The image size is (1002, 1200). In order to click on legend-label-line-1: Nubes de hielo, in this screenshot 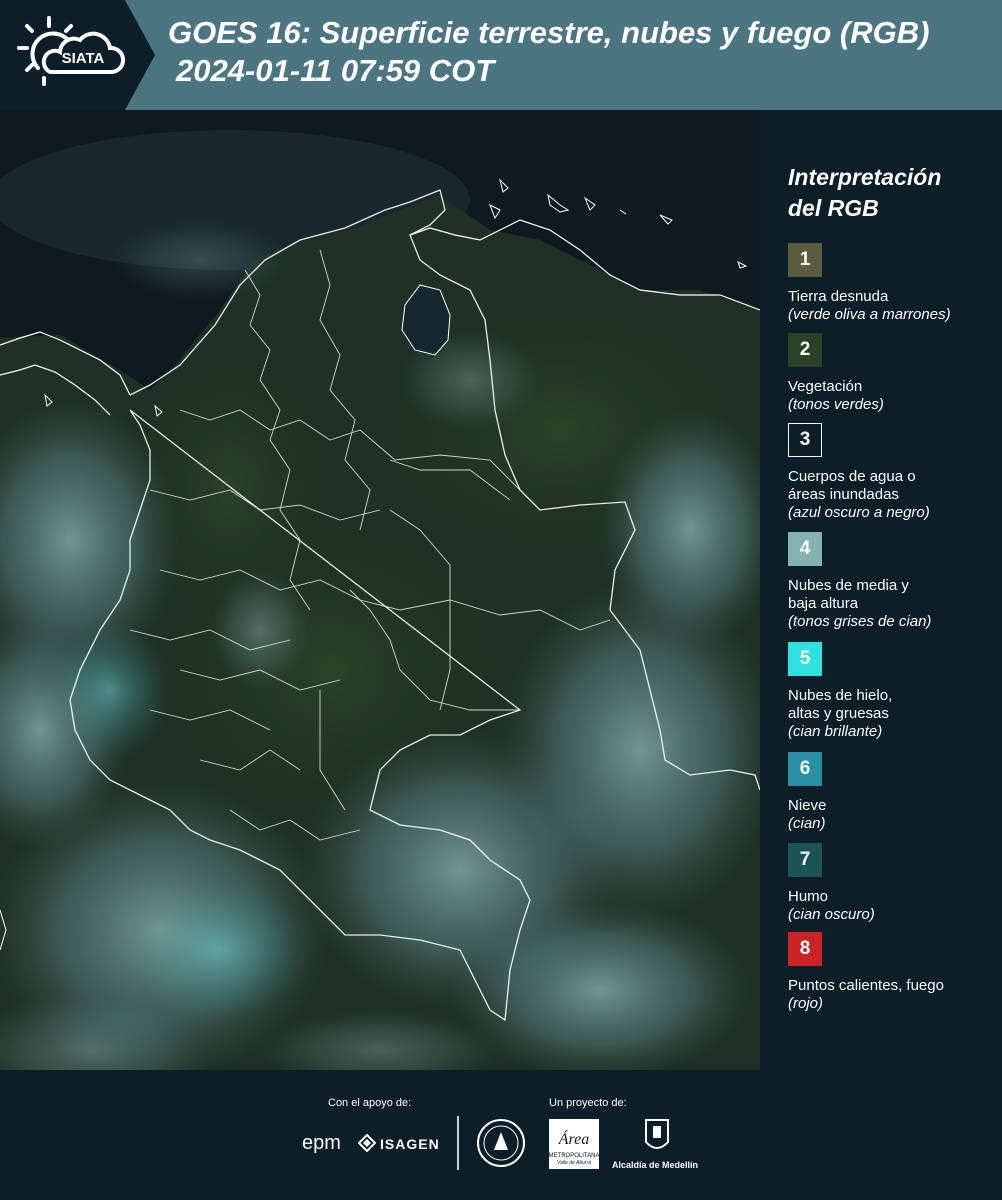, I will do `click(840, 695)`.